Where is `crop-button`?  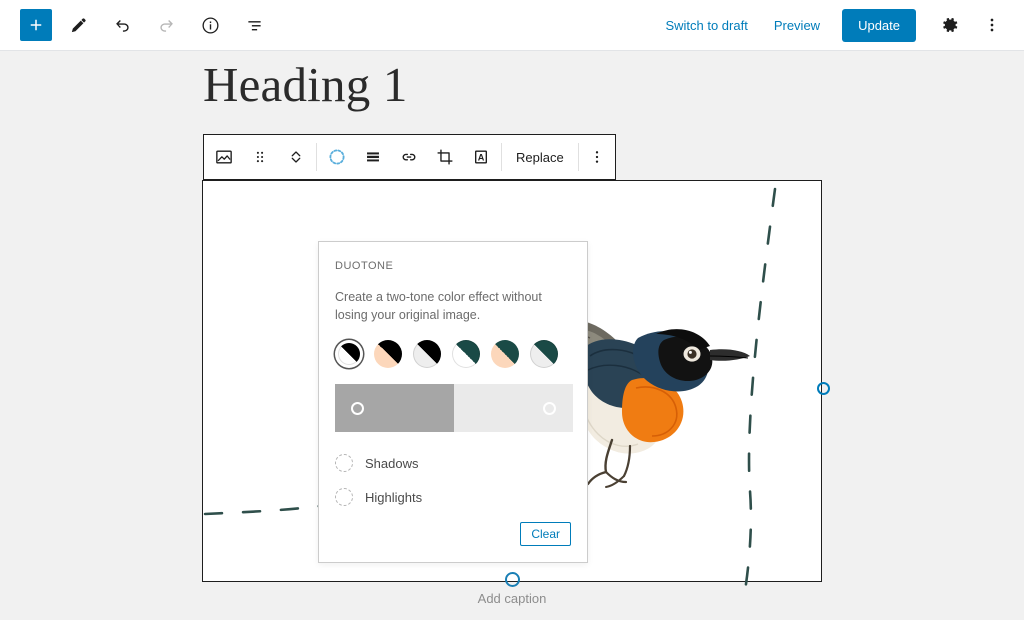
crop-button is located at coordinates (445, 157).